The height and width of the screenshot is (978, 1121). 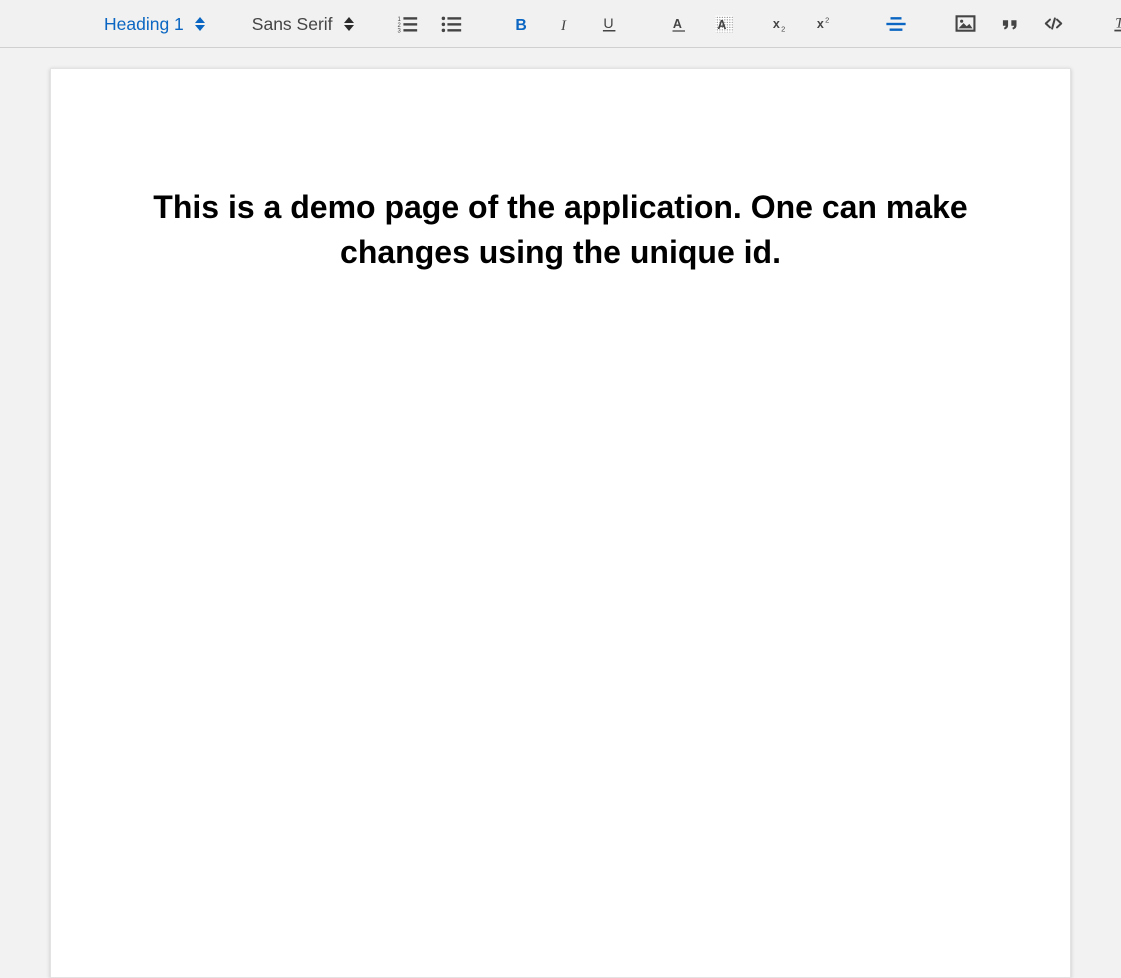 I want to click on bullet-list-button, so click(x=452, y=24).